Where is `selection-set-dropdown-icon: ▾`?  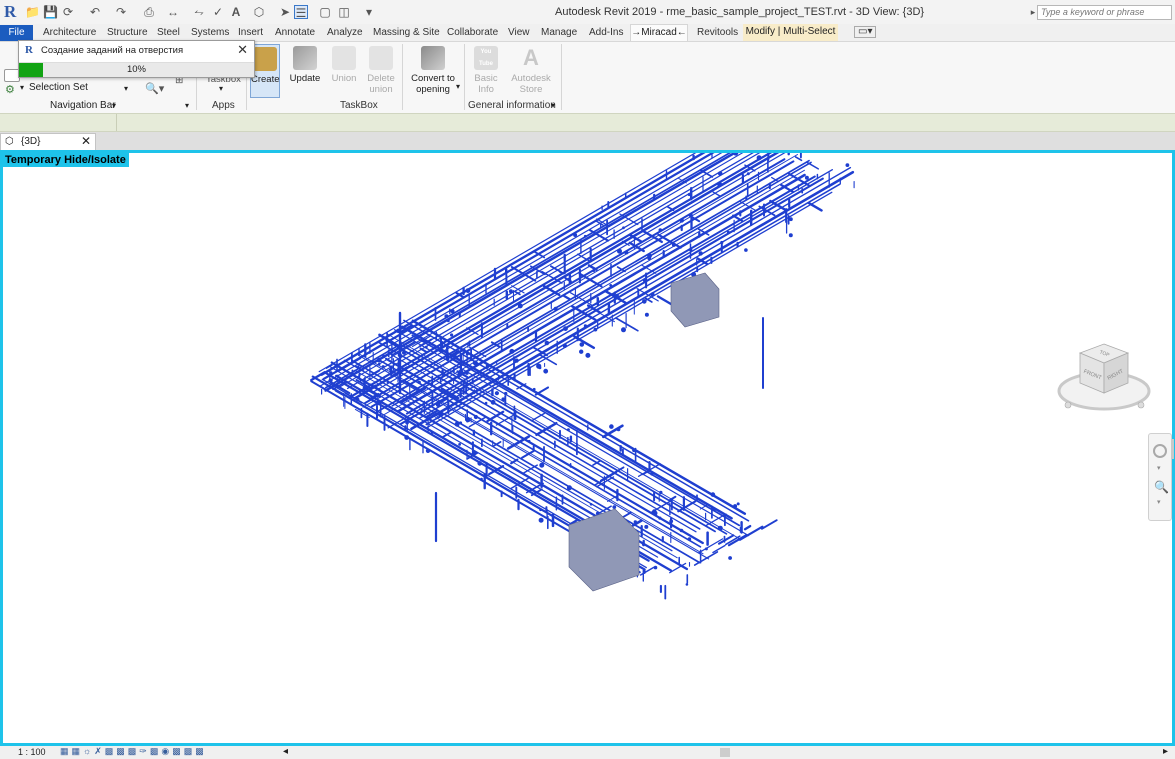
selection-set-dropdown-icon: ▾ is located at coordinates (22, 87).